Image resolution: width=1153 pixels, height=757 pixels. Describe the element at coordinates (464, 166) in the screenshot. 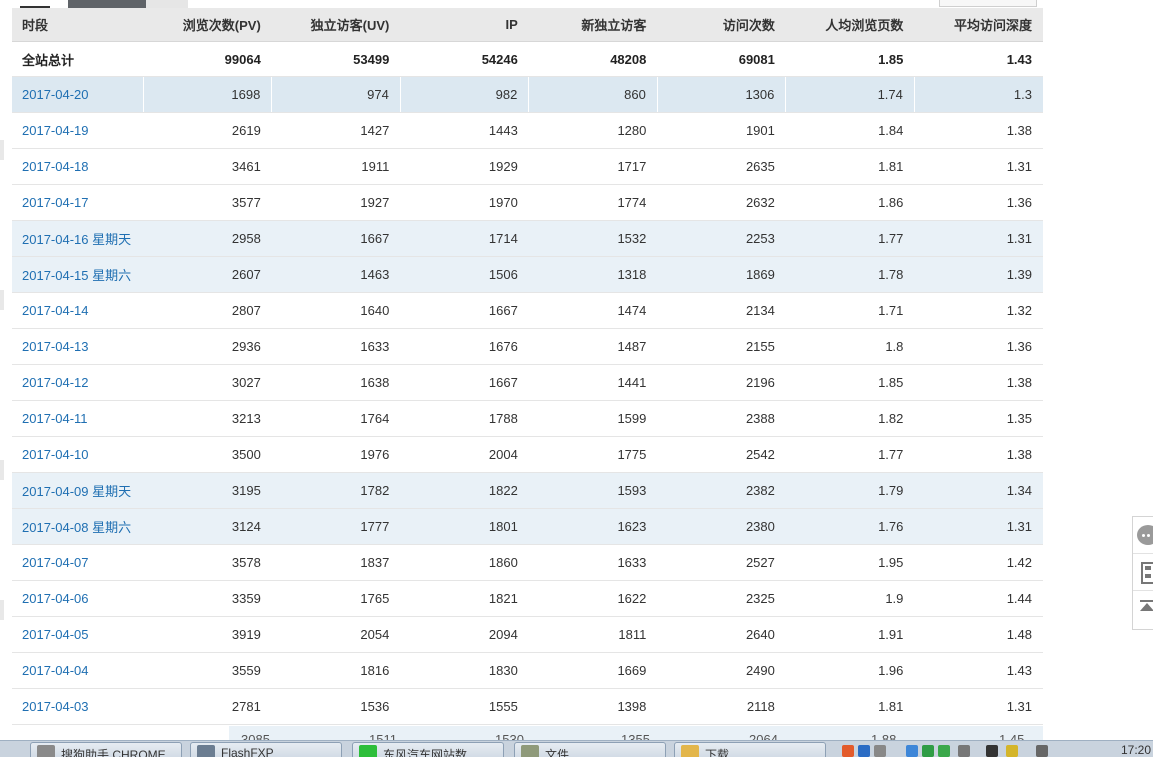

I see `row-ip: 1929` at that location.